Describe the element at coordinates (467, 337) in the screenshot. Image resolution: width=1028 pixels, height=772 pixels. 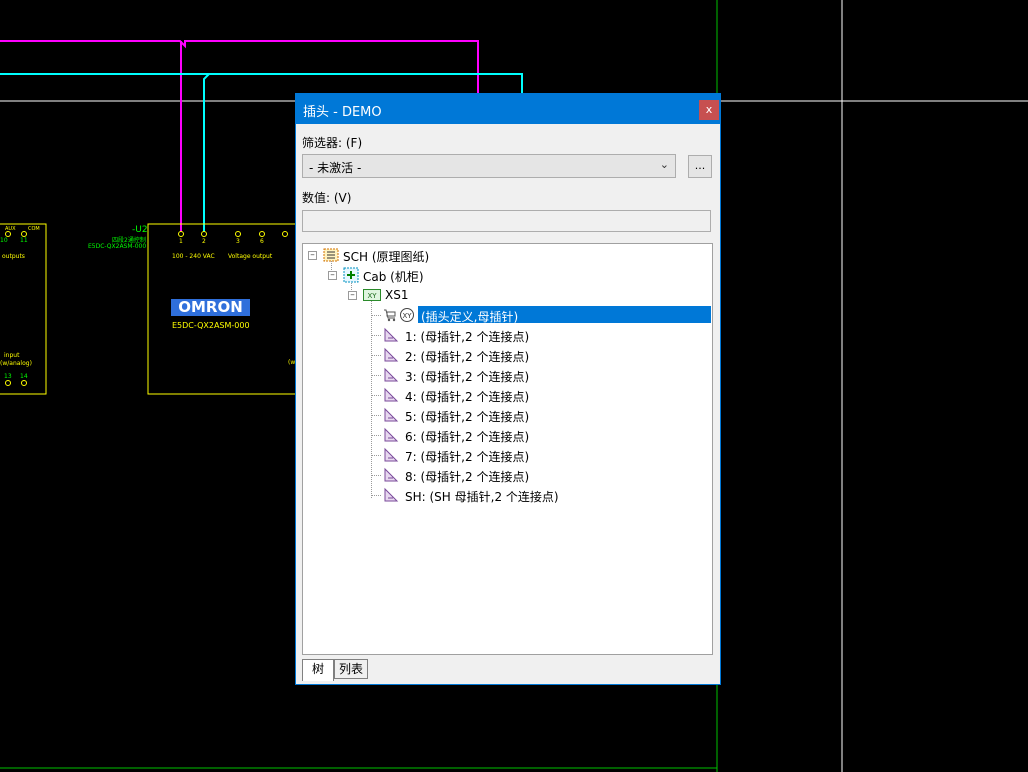
I see `tree-node-label: 1: (母插针,2 个连接点)` at that location.